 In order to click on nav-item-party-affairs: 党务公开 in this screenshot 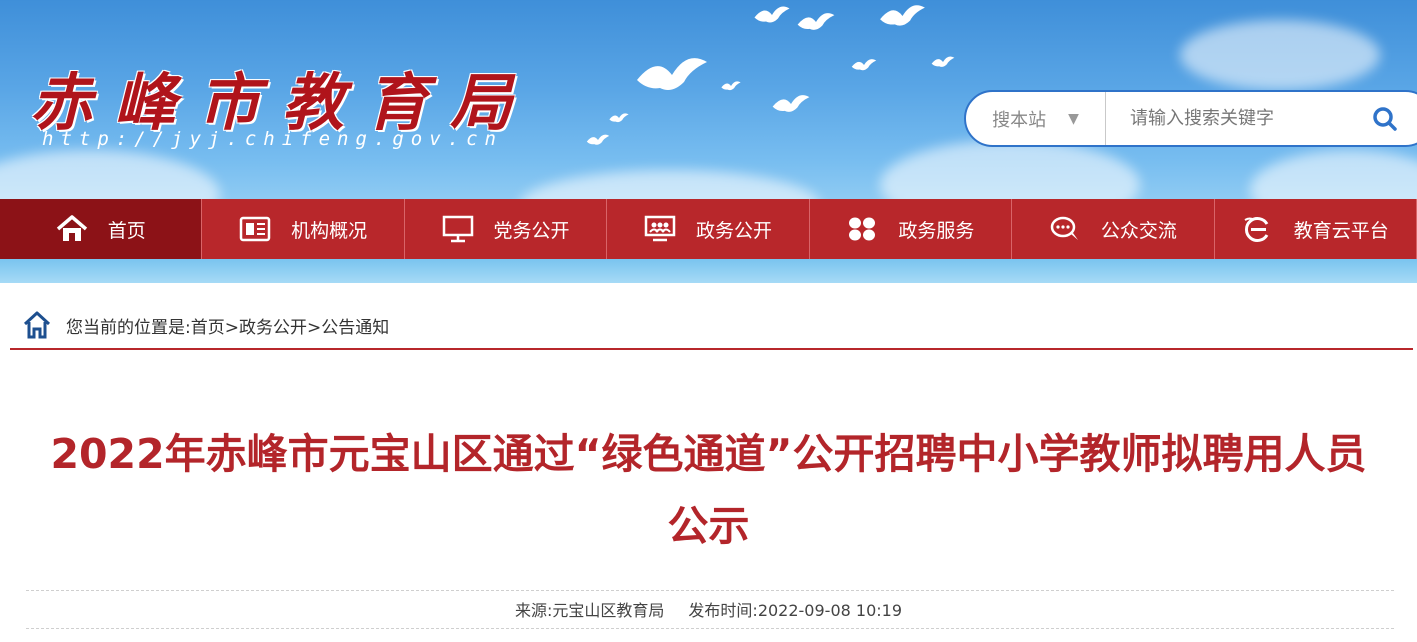, I will do `click(506, 229)`.